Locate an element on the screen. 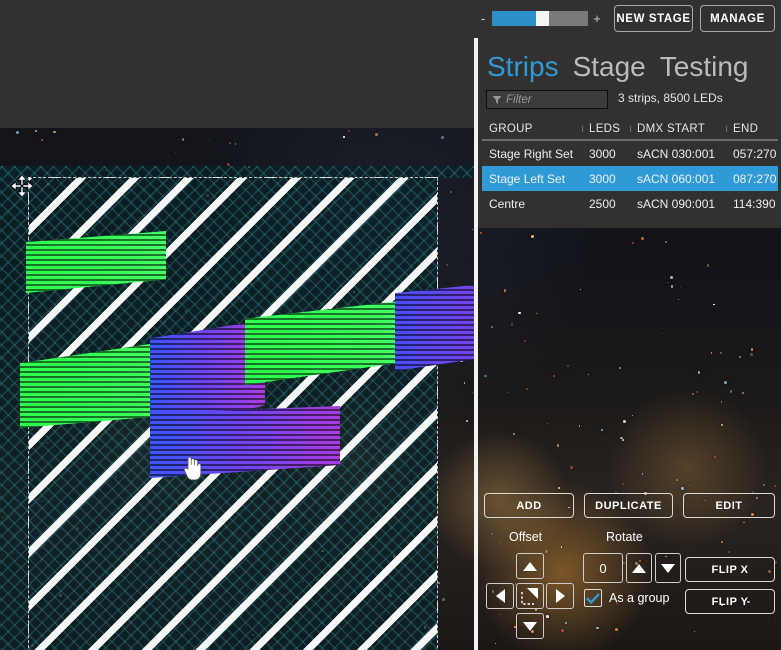  as-a-group-checkbox: As a group is located at coordinates (626, 598).